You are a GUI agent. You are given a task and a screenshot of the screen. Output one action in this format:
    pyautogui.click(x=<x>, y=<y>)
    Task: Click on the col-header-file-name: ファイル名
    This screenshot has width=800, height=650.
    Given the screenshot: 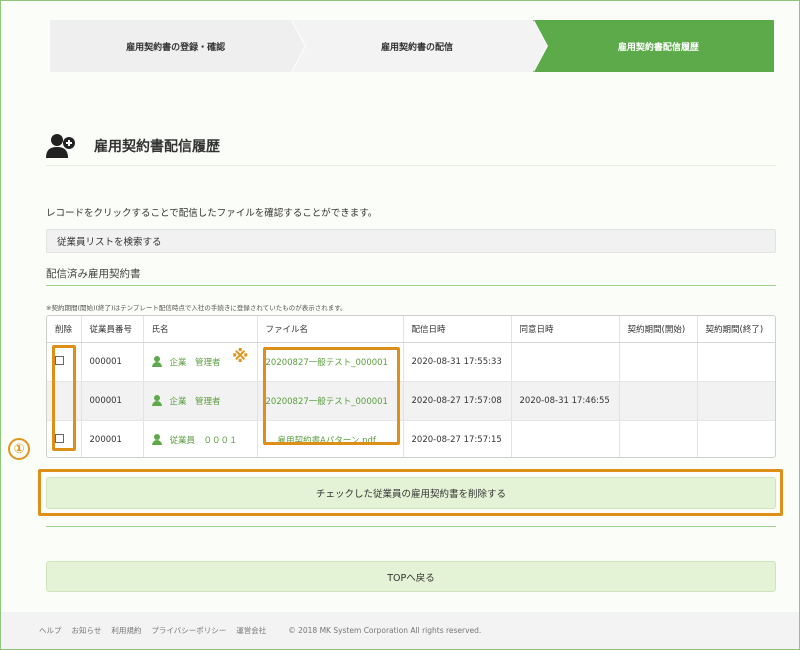 What is the action you would take?
    pyautogui.click(x=330, y=329)
    